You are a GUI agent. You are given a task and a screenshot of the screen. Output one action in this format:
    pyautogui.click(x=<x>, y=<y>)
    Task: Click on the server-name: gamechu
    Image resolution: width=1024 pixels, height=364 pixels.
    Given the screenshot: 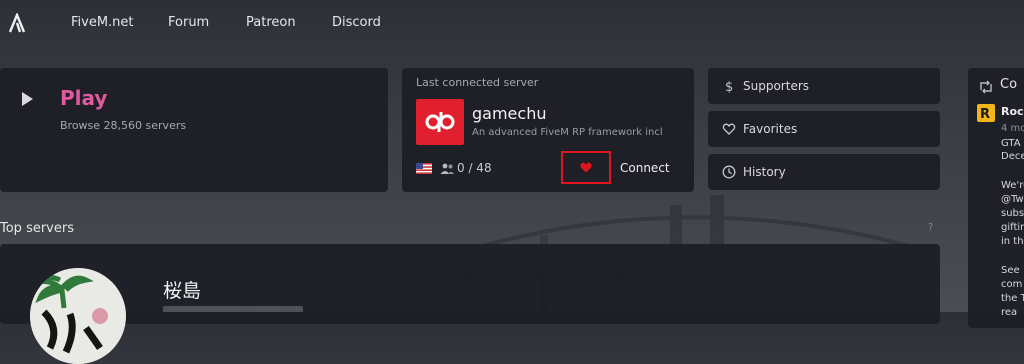 What is the action you would take?
    pyautogui.click(x=509, y=113)
    